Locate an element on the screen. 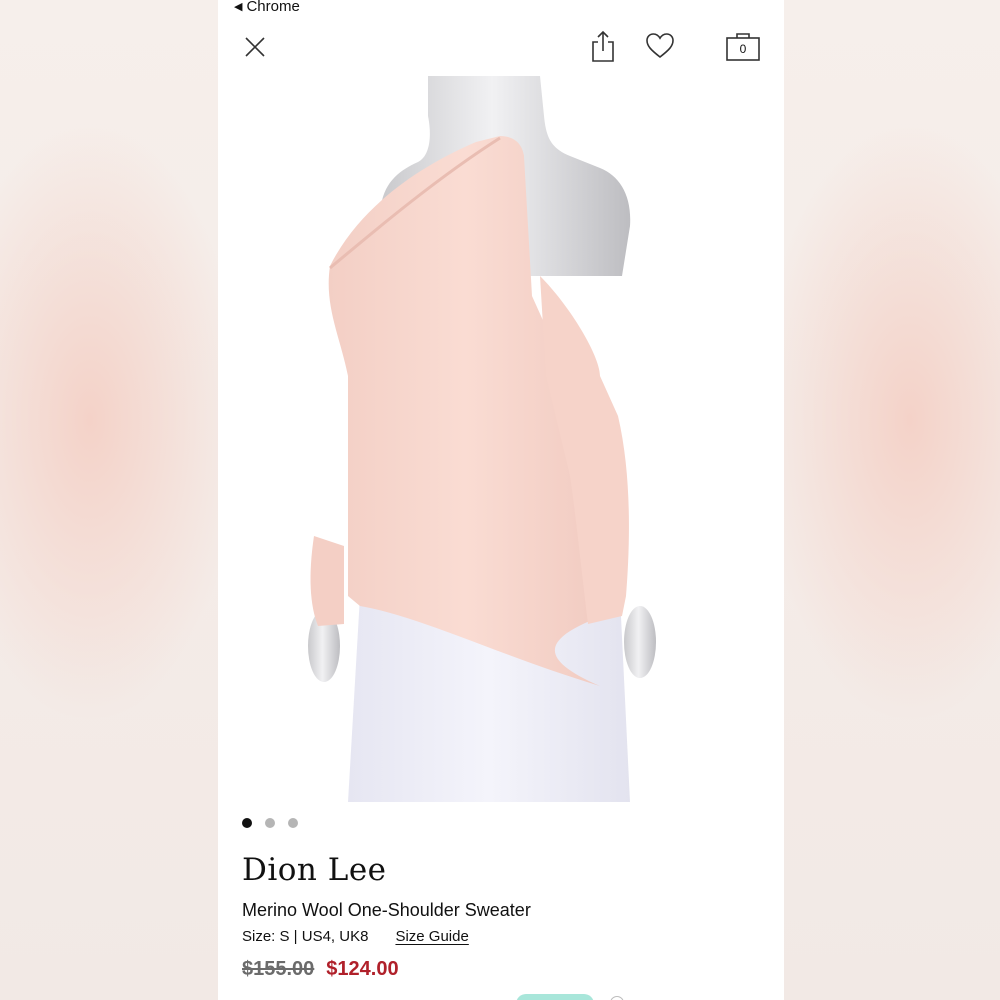 The height and width of the screenshot is (1000, 1000). size-guide-link: Size Guide is located at coordinates (431, 936).